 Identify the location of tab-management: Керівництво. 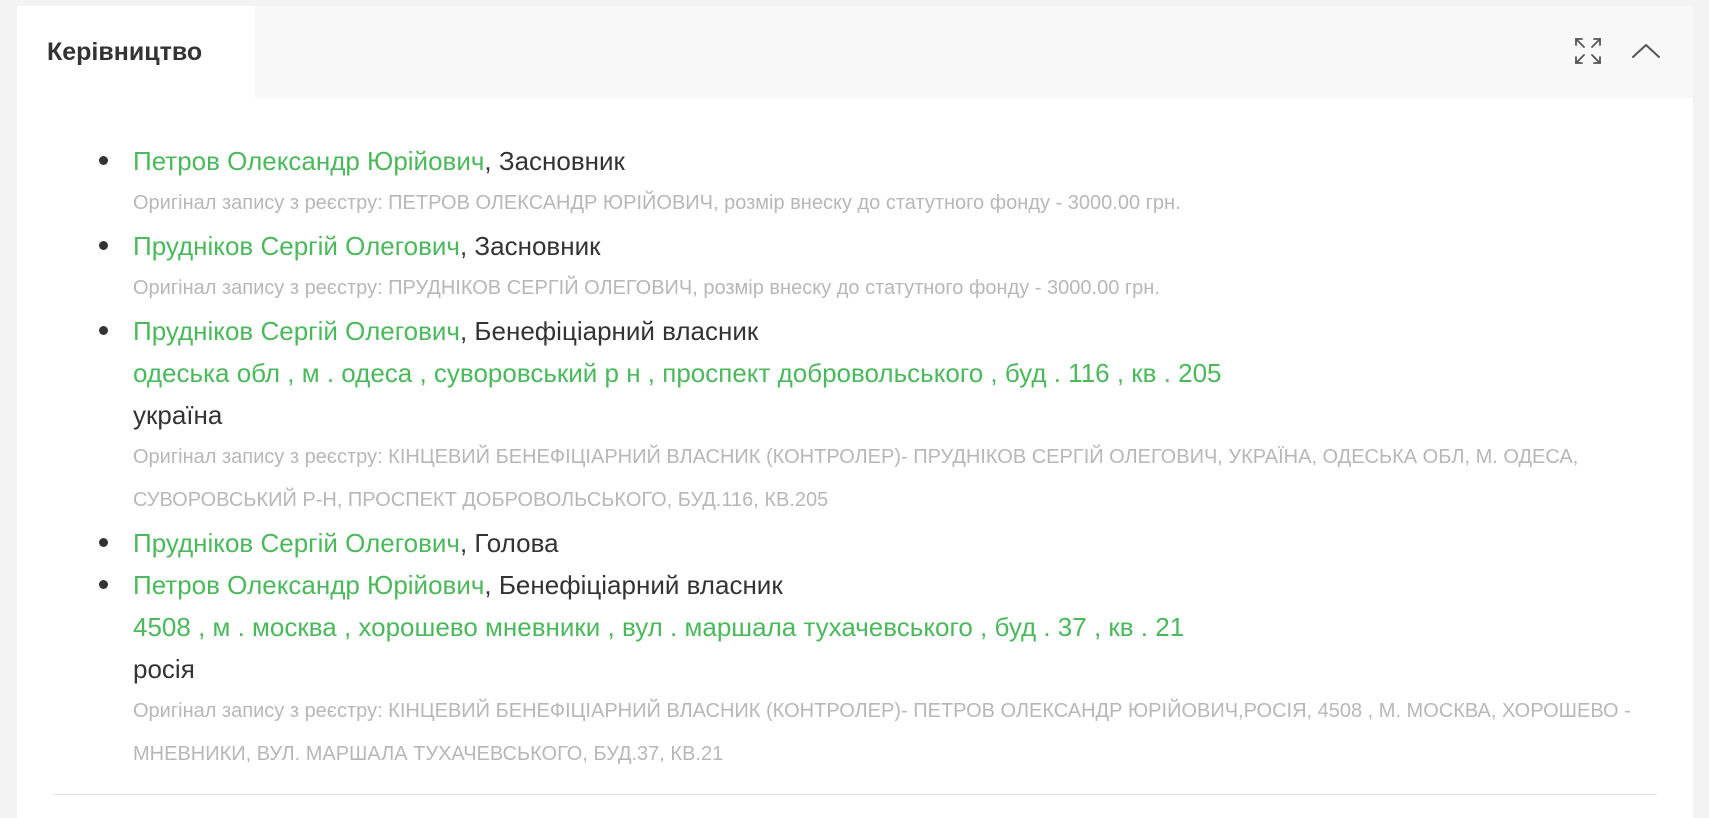
(136, 52).